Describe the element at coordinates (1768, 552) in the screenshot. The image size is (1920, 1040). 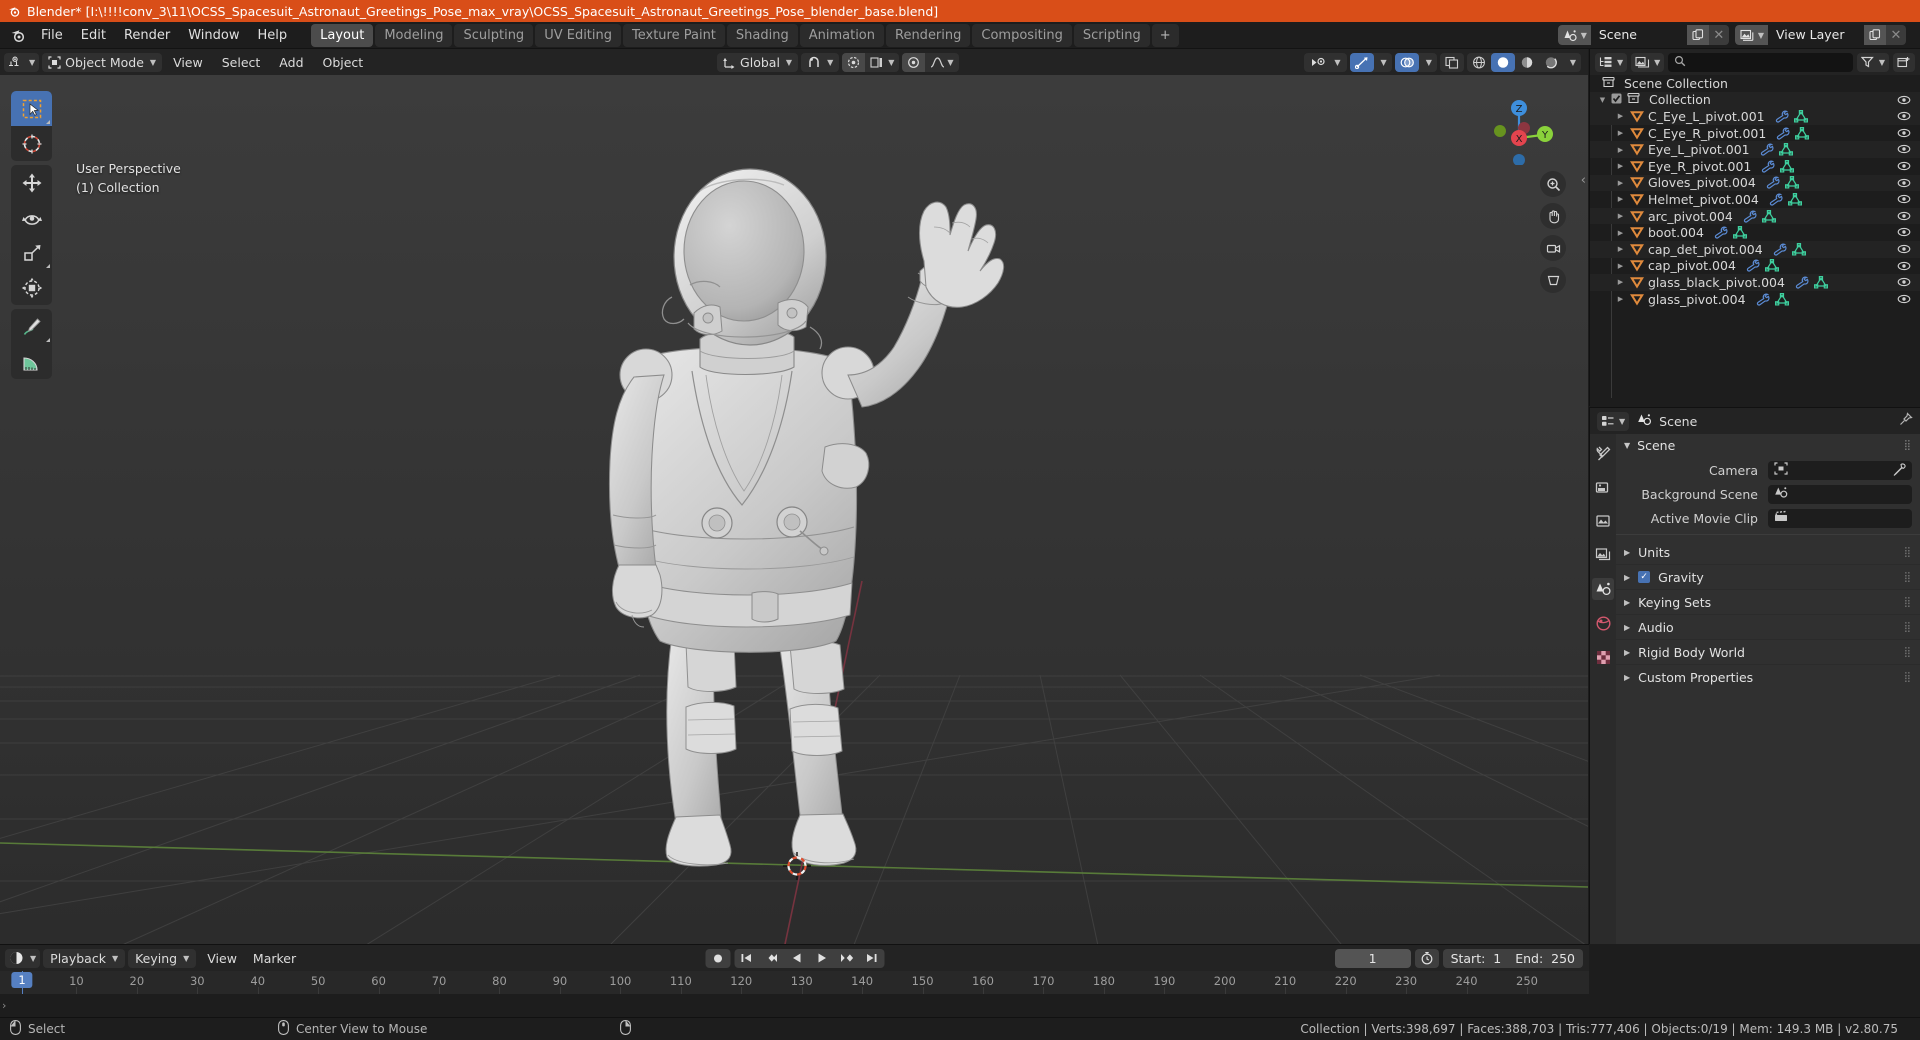
I see `properties-section-units: ▶ Units ⣿` at that location.